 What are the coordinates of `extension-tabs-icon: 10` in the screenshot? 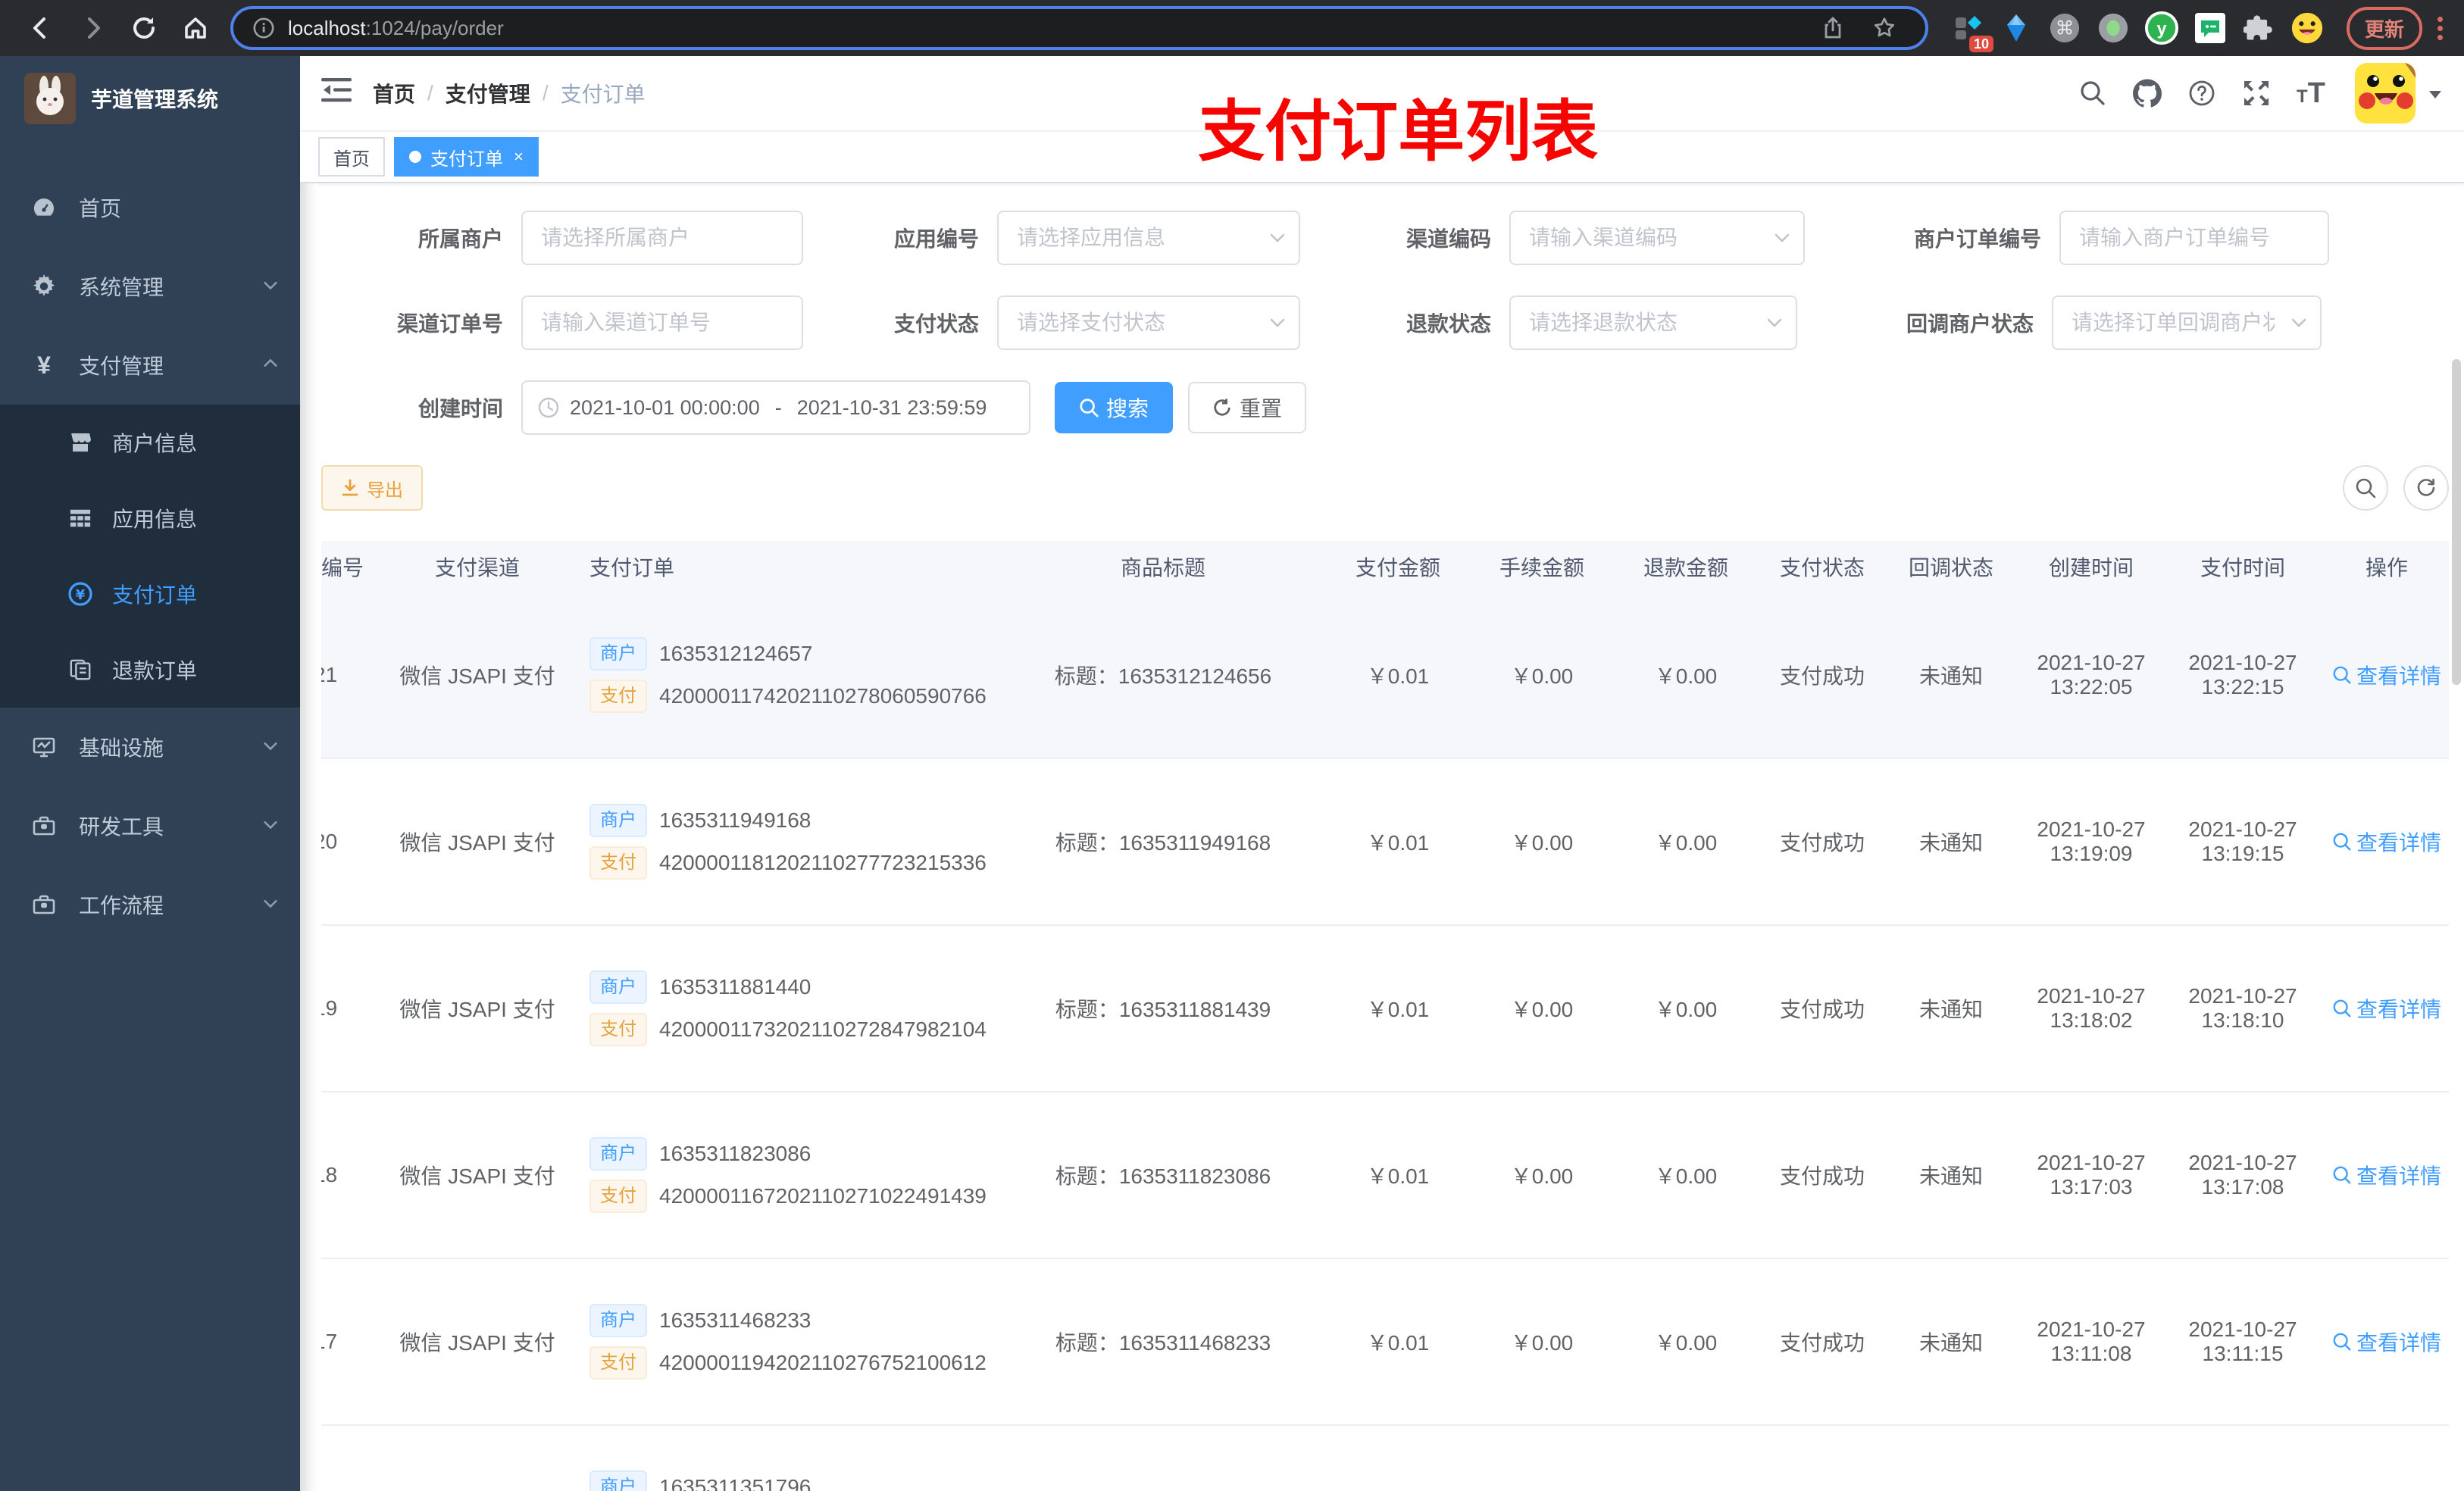 It's located at (1970, 29).